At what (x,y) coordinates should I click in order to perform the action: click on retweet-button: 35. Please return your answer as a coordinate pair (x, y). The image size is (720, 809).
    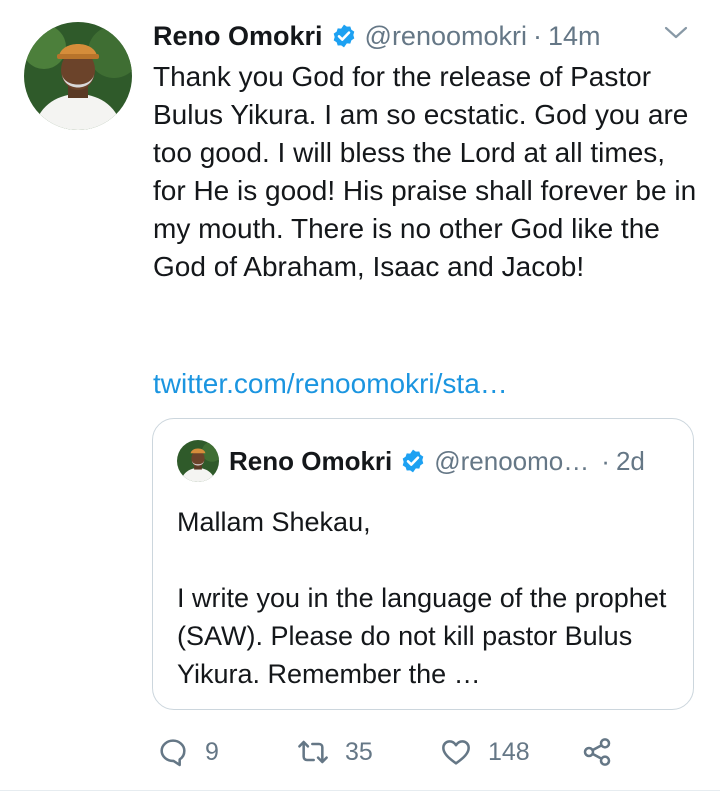
    Looking at the image, I should click on (335, 752).